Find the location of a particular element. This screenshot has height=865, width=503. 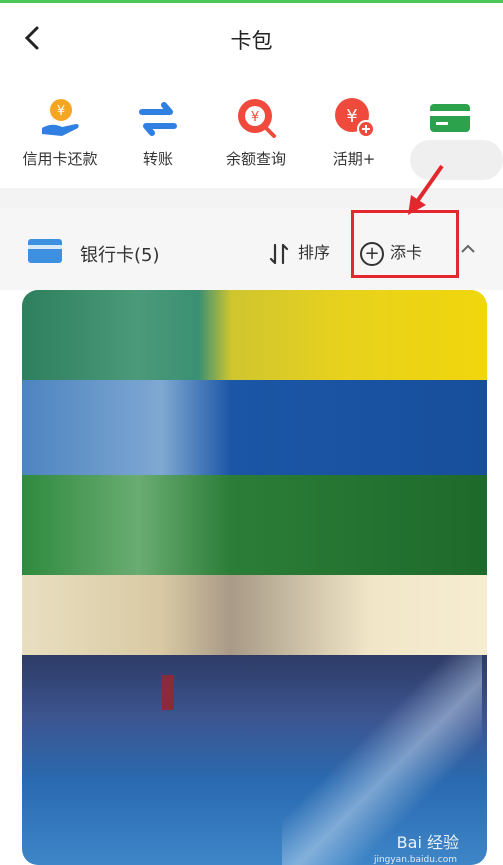

quick-action-card is located at coordinates (450, 118).